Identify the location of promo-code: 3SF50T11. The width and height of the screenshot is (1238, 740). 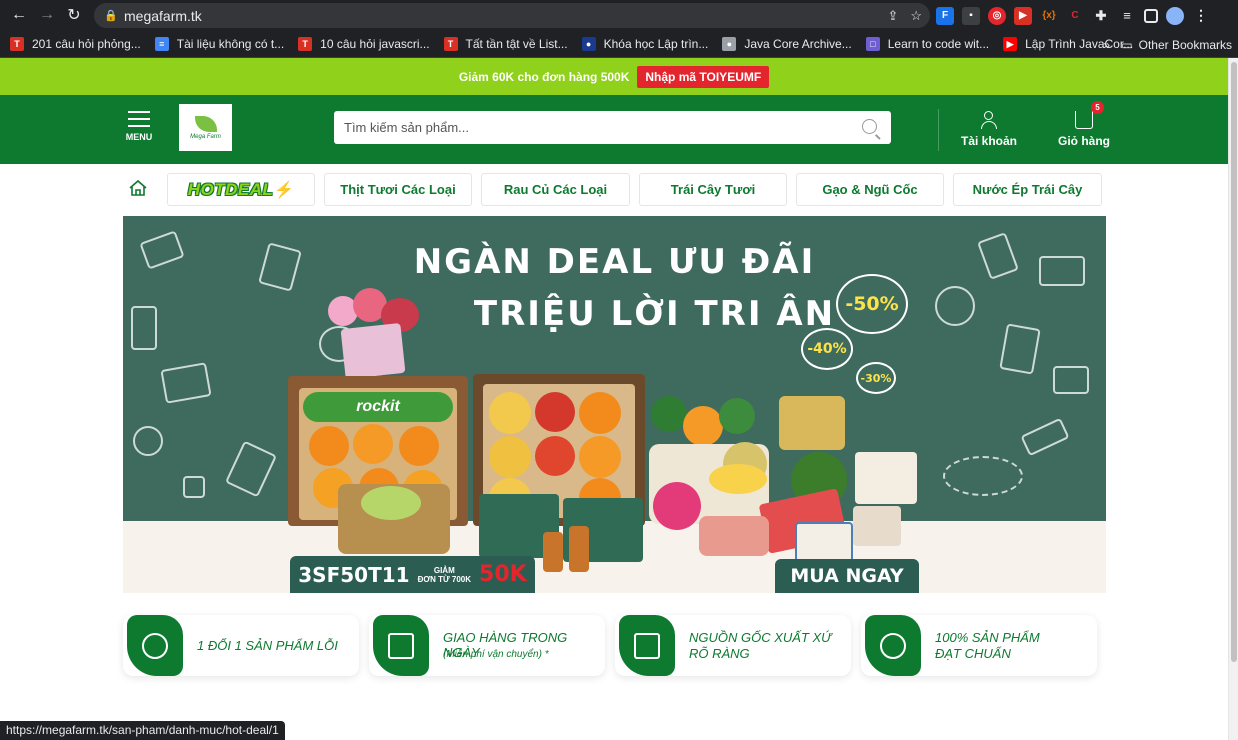
(354, 574).